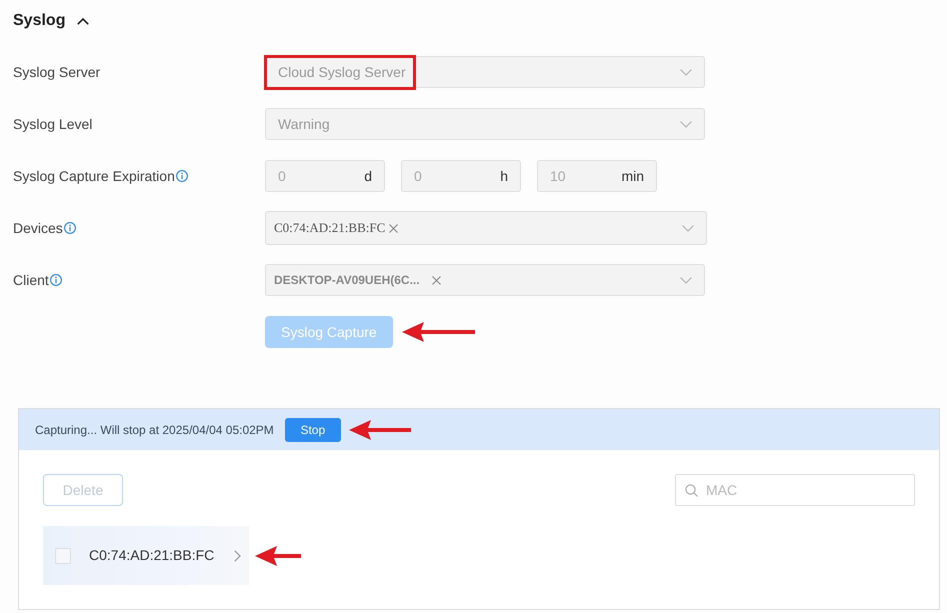  Describe the element at coordinates (94, 176) in the screenshot. I see `field-label: Syslog Capture Expiration` at that location.